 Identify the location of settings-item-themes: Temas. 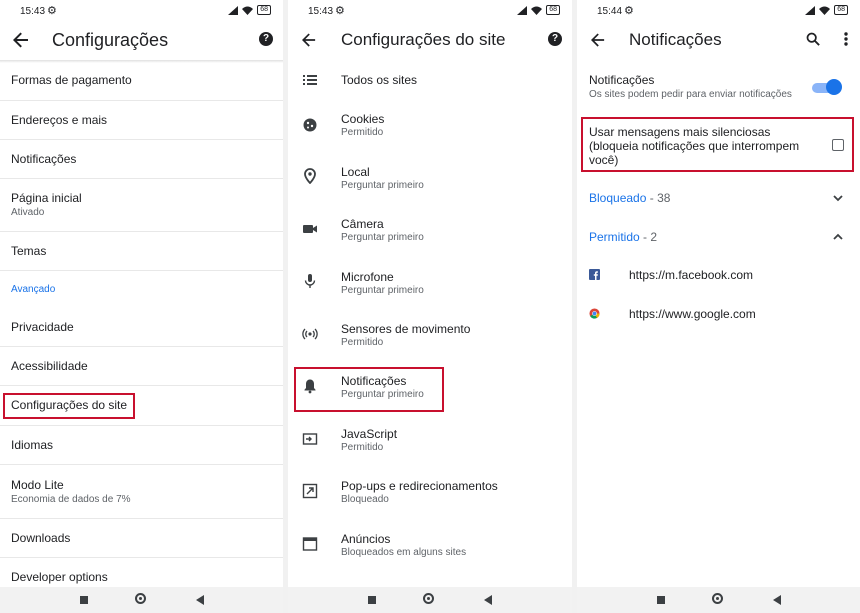
(141, 251).